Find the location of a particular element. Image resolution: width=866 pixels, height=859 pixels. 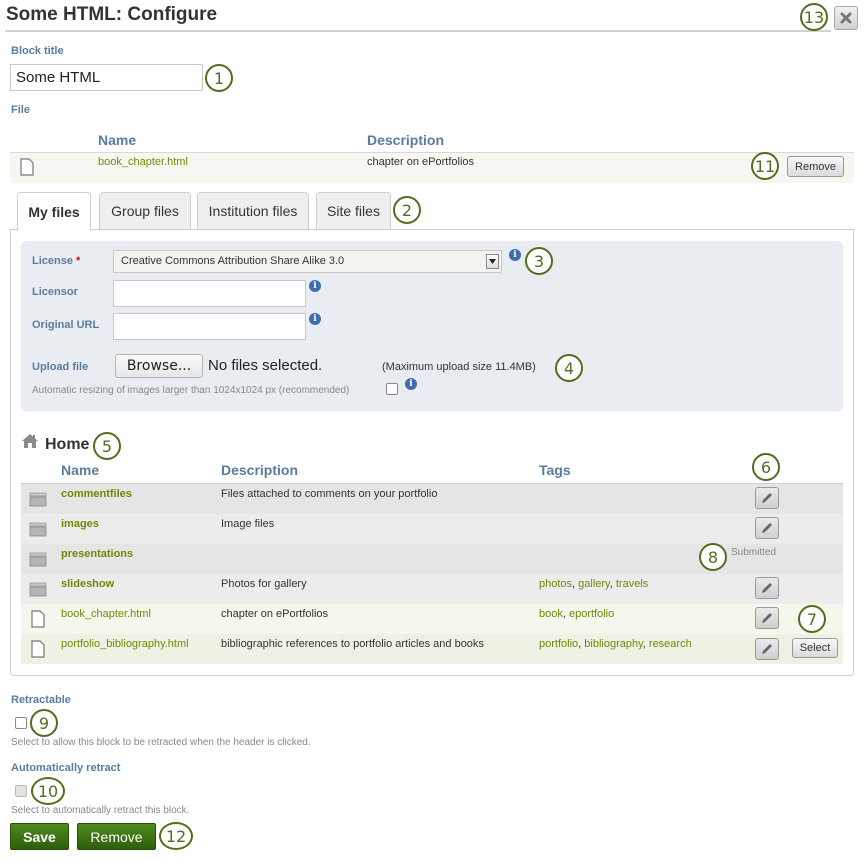

tag-link: research is located at coordinates (670, 644).